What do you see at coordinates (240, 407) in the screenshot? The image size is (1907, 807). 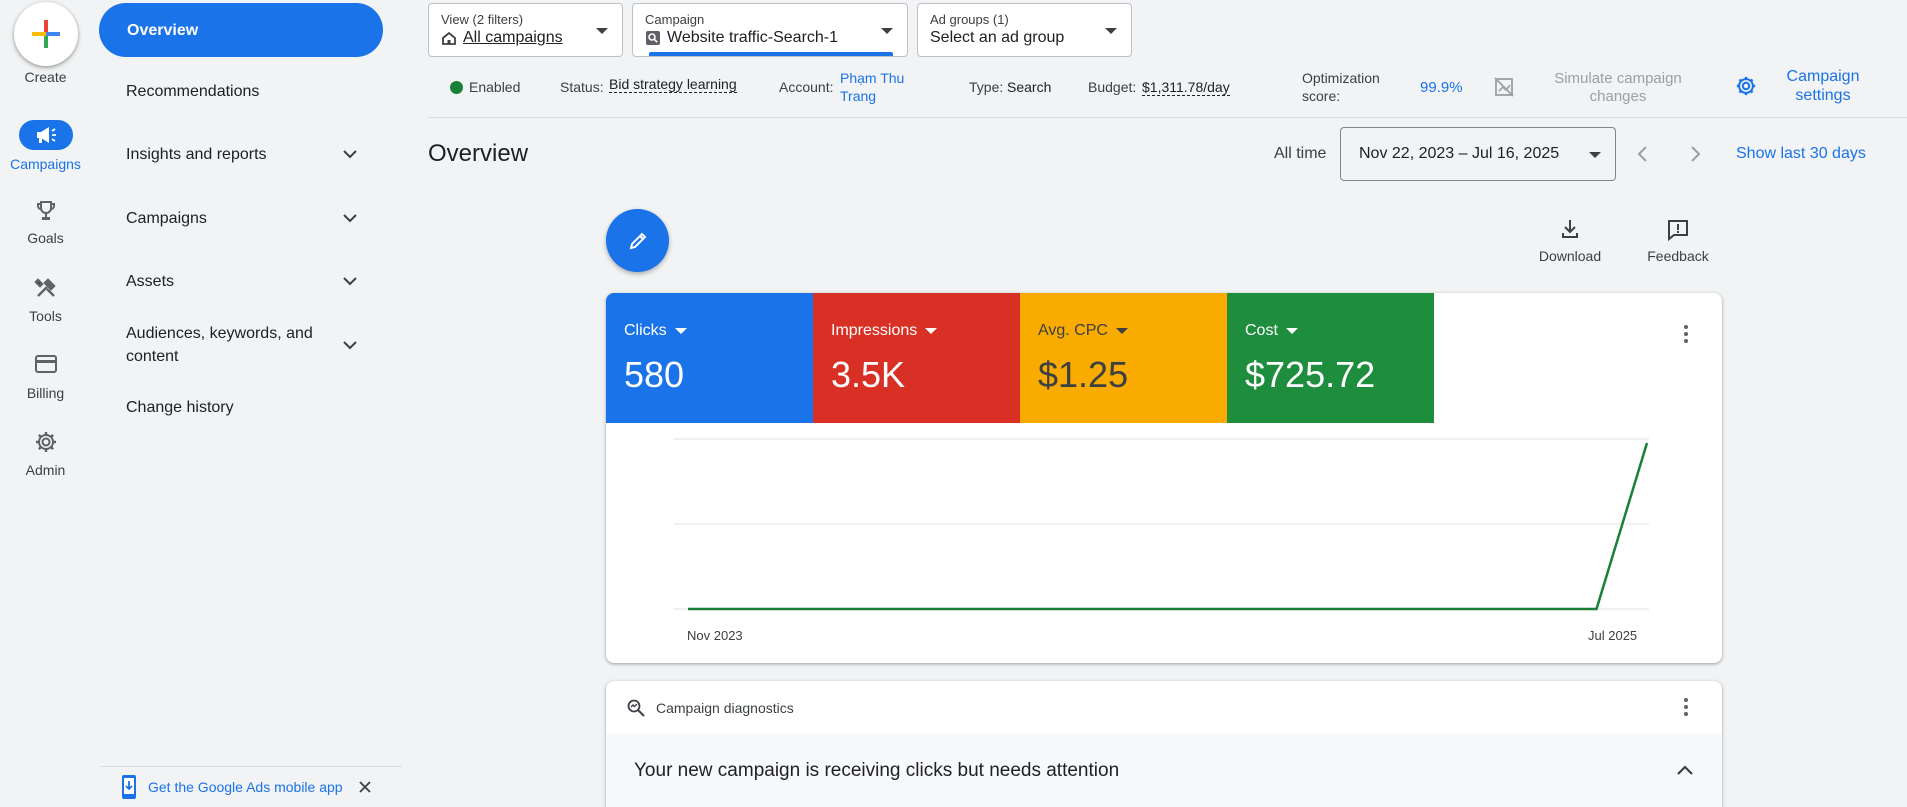 I see `nav-item-change-history: Change history` at bounding box center [240, 407].